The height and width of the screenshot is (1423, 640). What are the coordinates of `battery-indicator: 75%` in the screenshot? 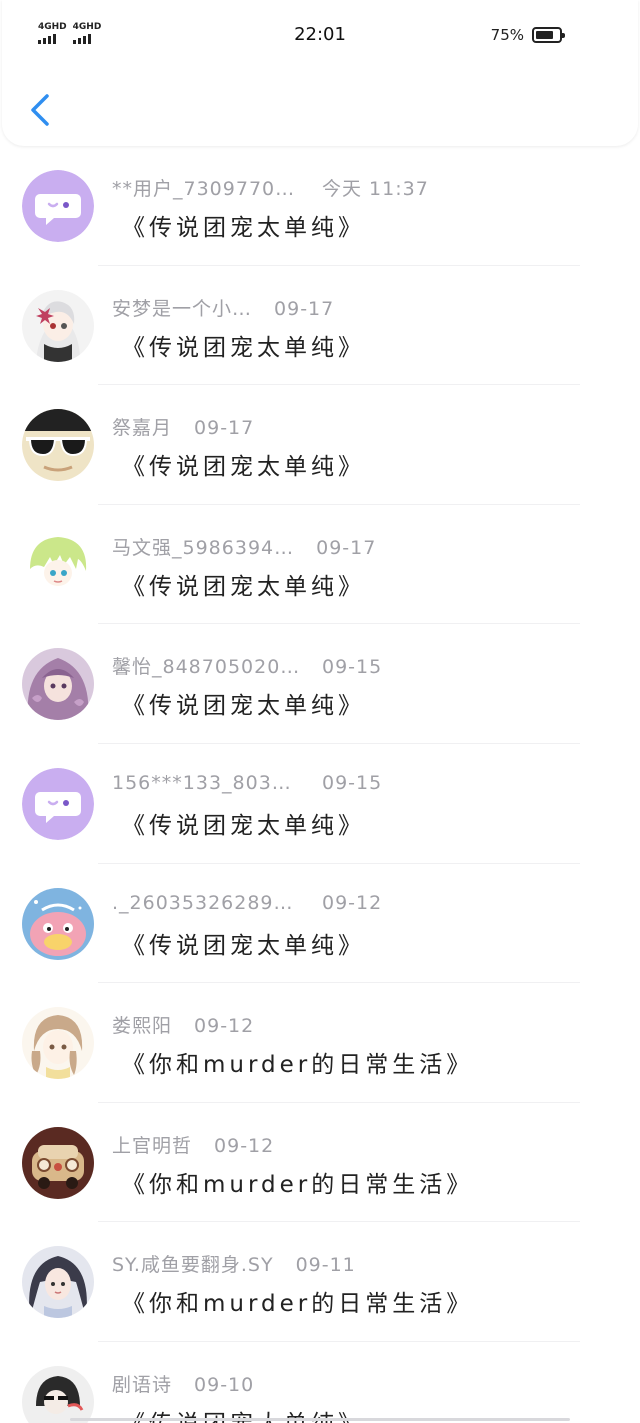 It's located at (527, 35).